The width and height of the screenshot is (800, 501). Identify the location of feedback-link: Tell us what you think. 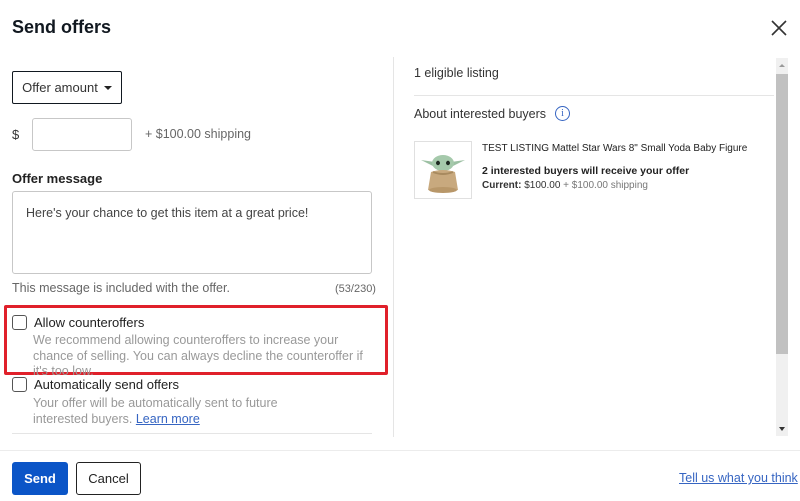
(738, 478).